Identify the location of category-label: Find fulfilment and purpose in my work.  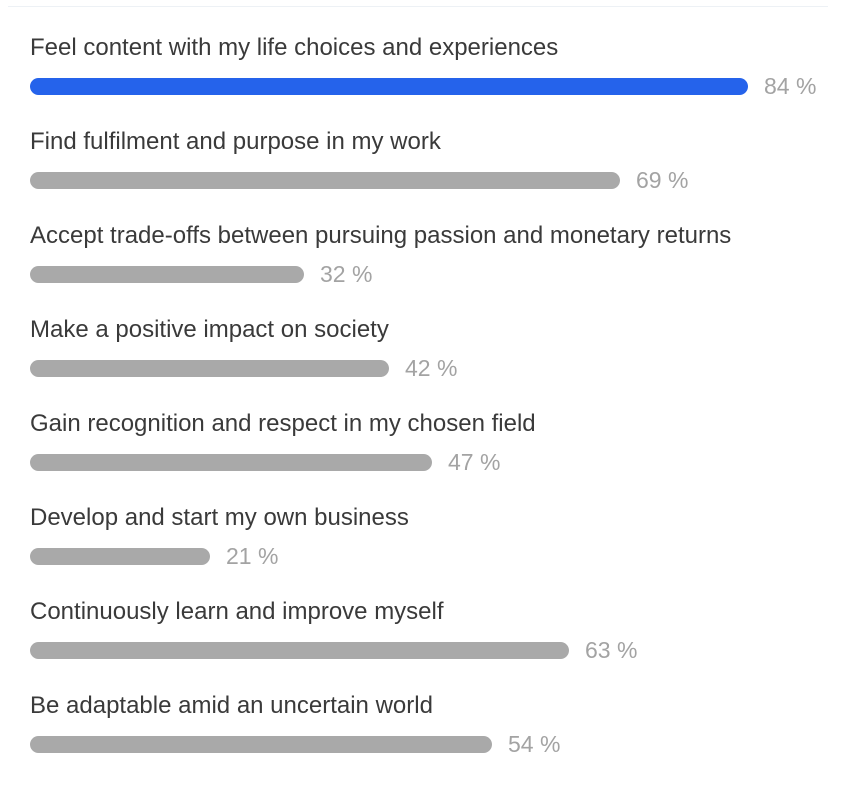
(235, 141).